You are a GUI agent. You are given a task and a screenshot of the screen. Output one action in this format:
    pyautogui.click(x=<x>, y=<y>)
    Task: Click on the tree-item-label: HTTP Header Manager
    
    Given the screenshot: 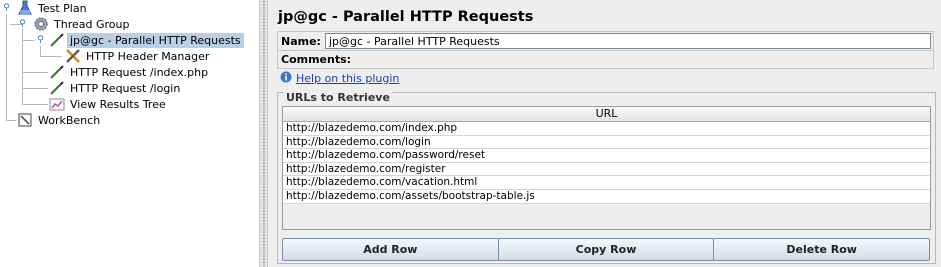 What is the action you would take?
    pyautogui.click(x=148, y=56)
    